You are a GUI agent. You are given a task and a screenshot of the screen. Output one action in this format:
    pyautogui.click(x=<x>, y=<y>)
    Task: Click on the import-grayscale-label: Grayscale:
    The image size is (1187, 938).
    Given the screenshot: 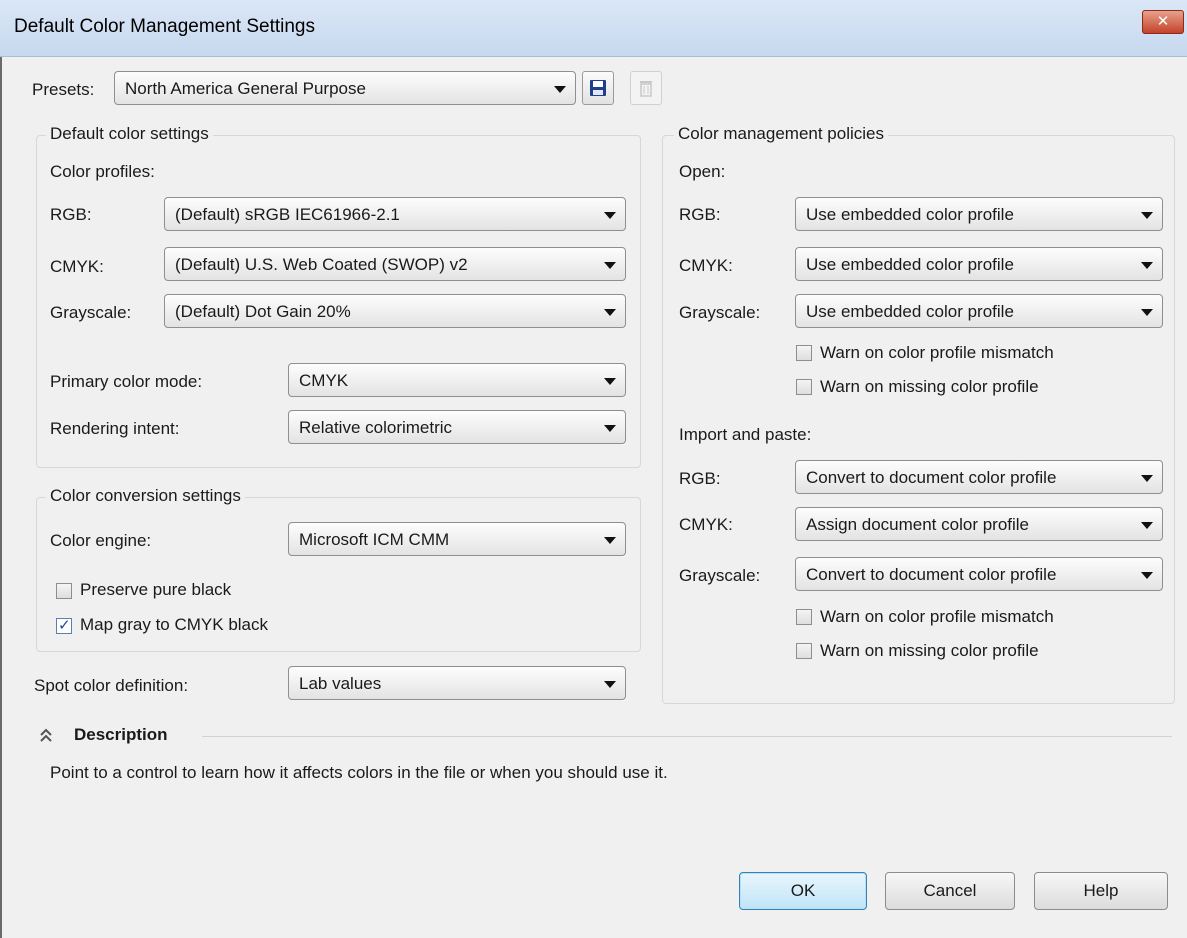 What is the action you would take?
    pyautogui.click(x=720, y=575)
    